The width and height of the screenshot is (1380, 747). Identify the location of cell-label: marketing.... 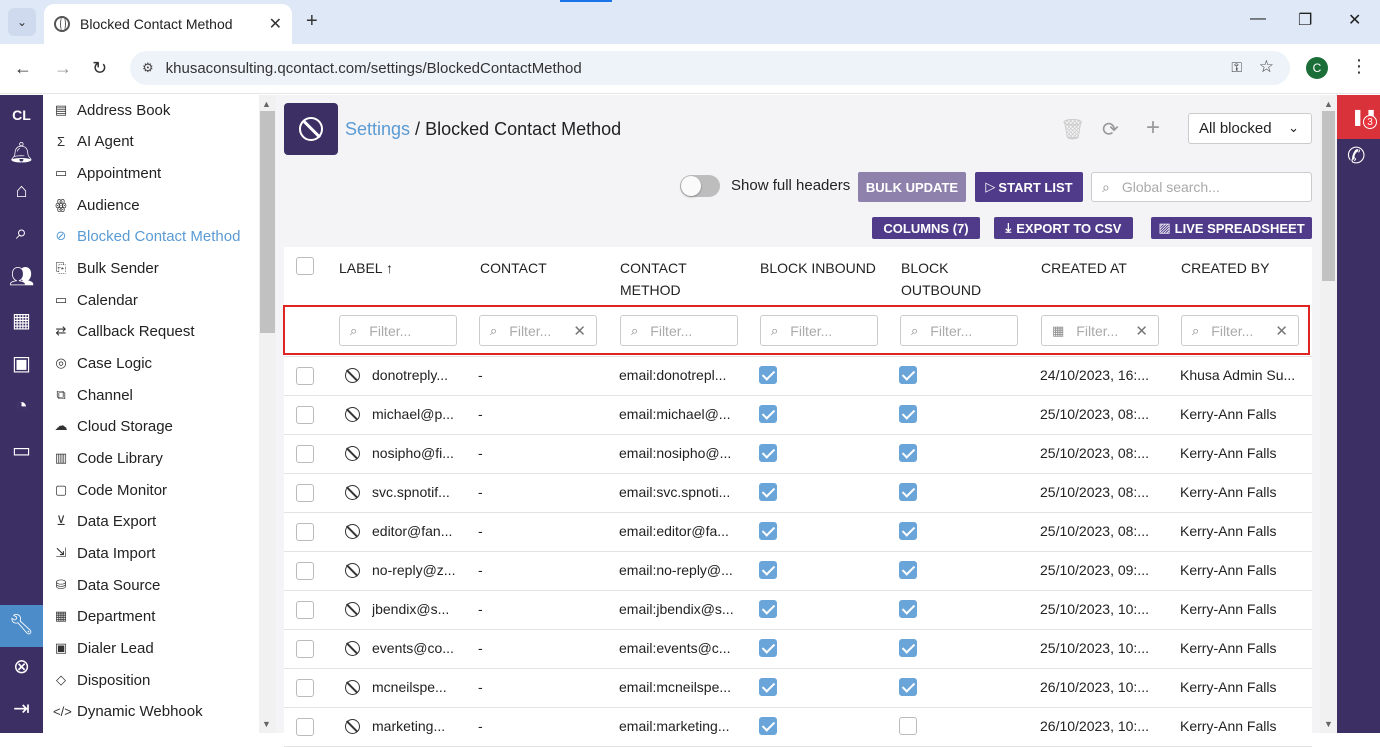
(422, 726).